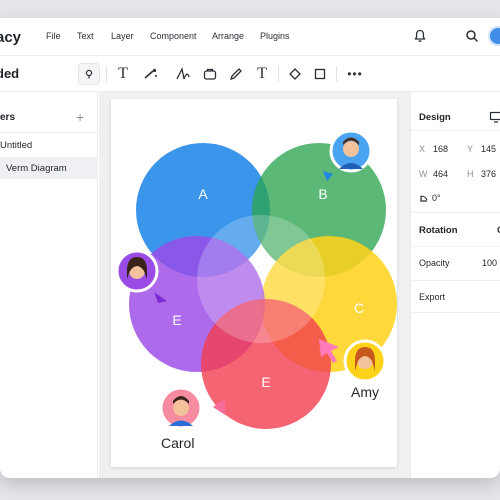 This screenshot has height=500, width=500. What do you see at coordinates (295, 74) in the screenshot?
I see `diamond-shape-icon` at bounding box center [295, 74].